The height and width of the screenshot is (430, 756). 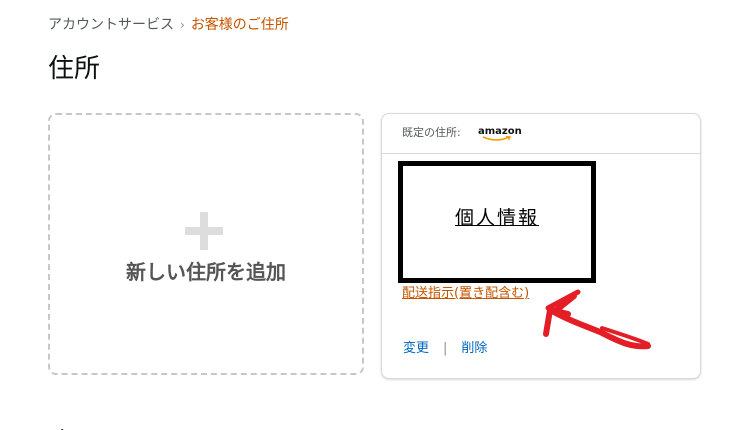 What do you see at coordinates (206, 272) in the screenshot?
I see `add-address-label: 新しい住所を追加` at bounding box center [206, 272].